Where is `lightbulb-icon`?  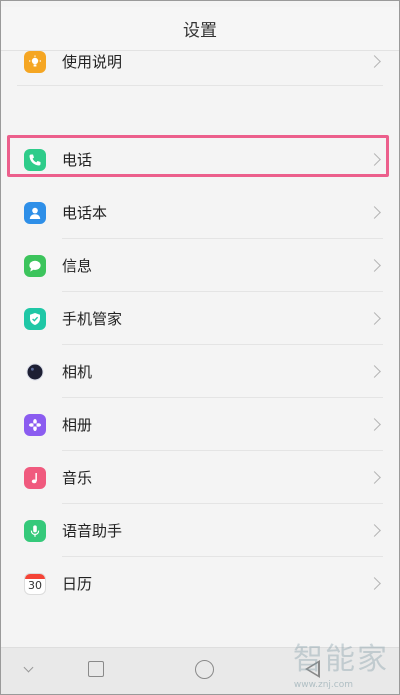 lightbulb-icon is located at coordinates (35, 61).